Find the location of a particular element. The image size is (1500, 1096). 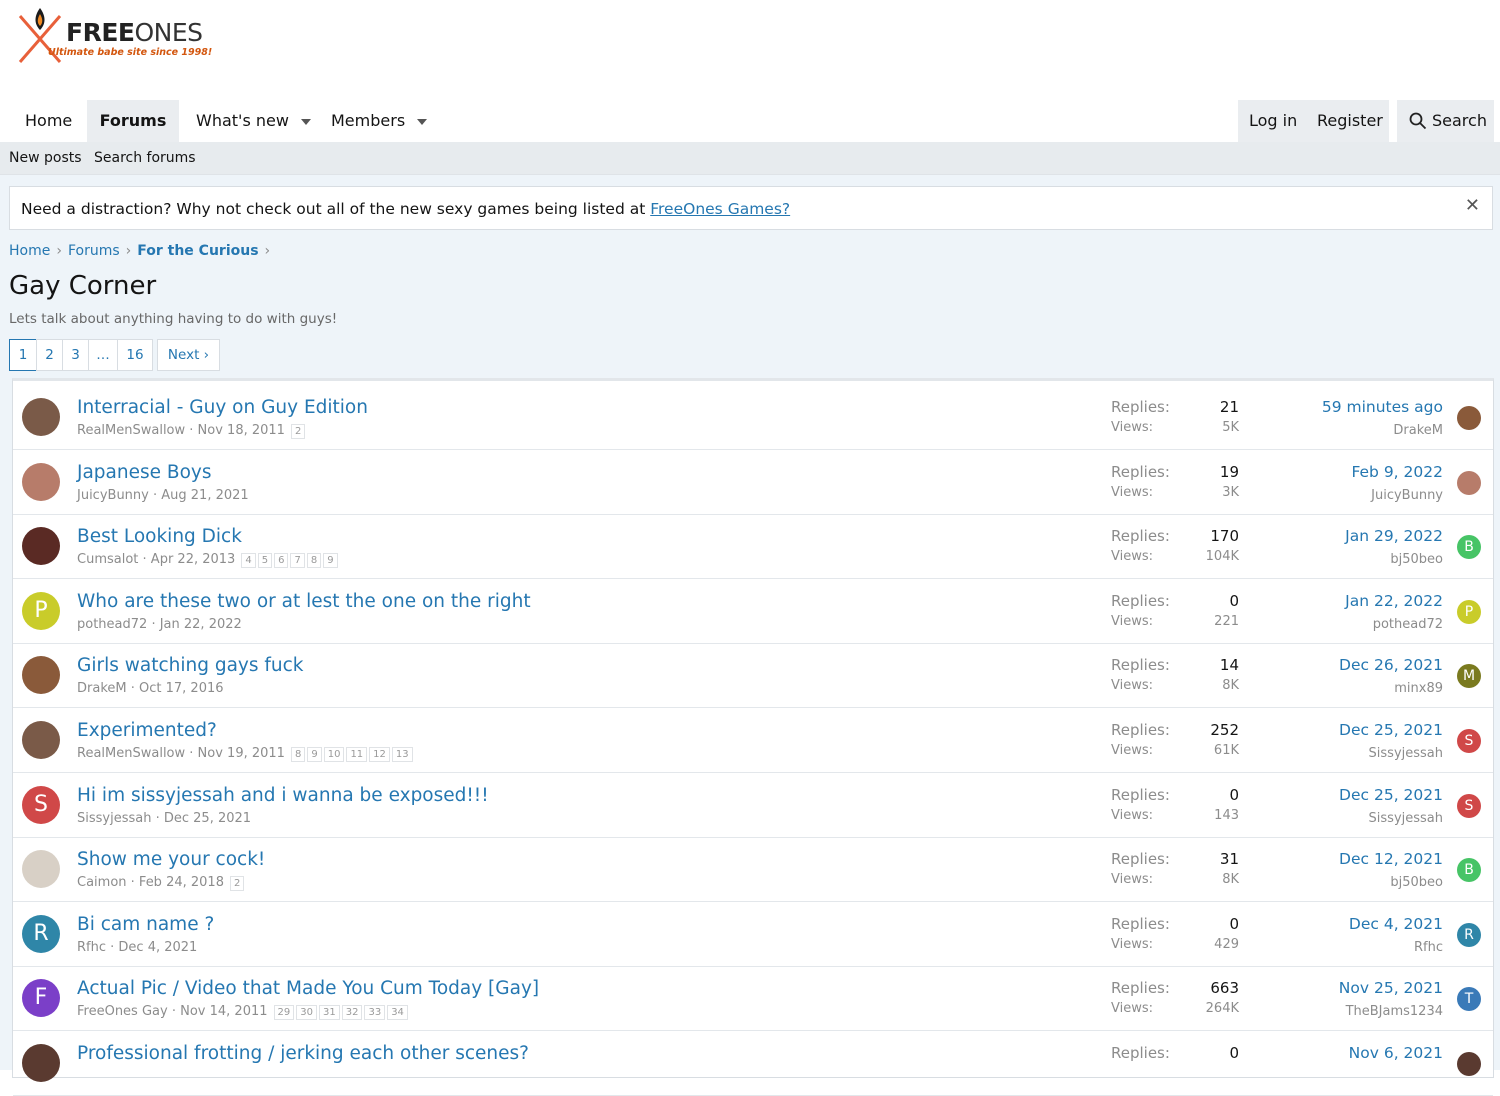

thread-page-link: 29 is located at coordinates (284, 1013).